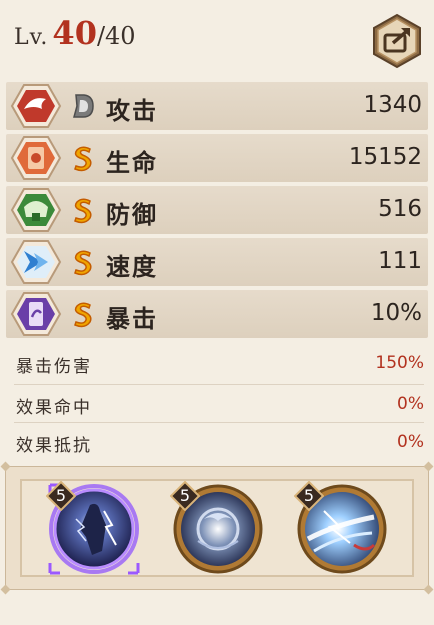  I want to click on level-current: 40, so click(74, 33).